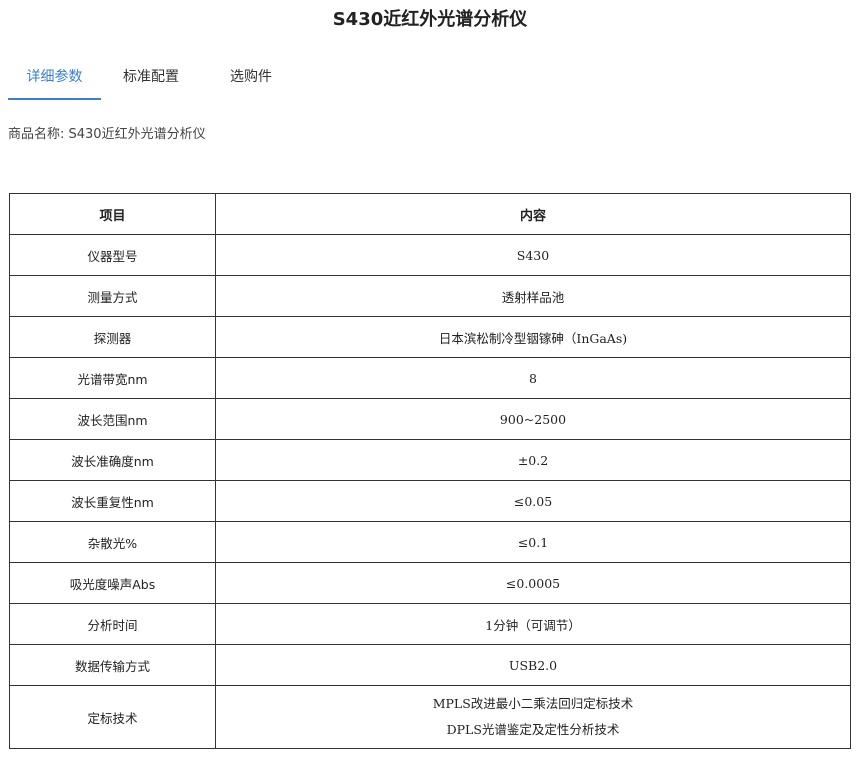  I want to click on row-content: 1分钟（可调节）, so click(533, 624).